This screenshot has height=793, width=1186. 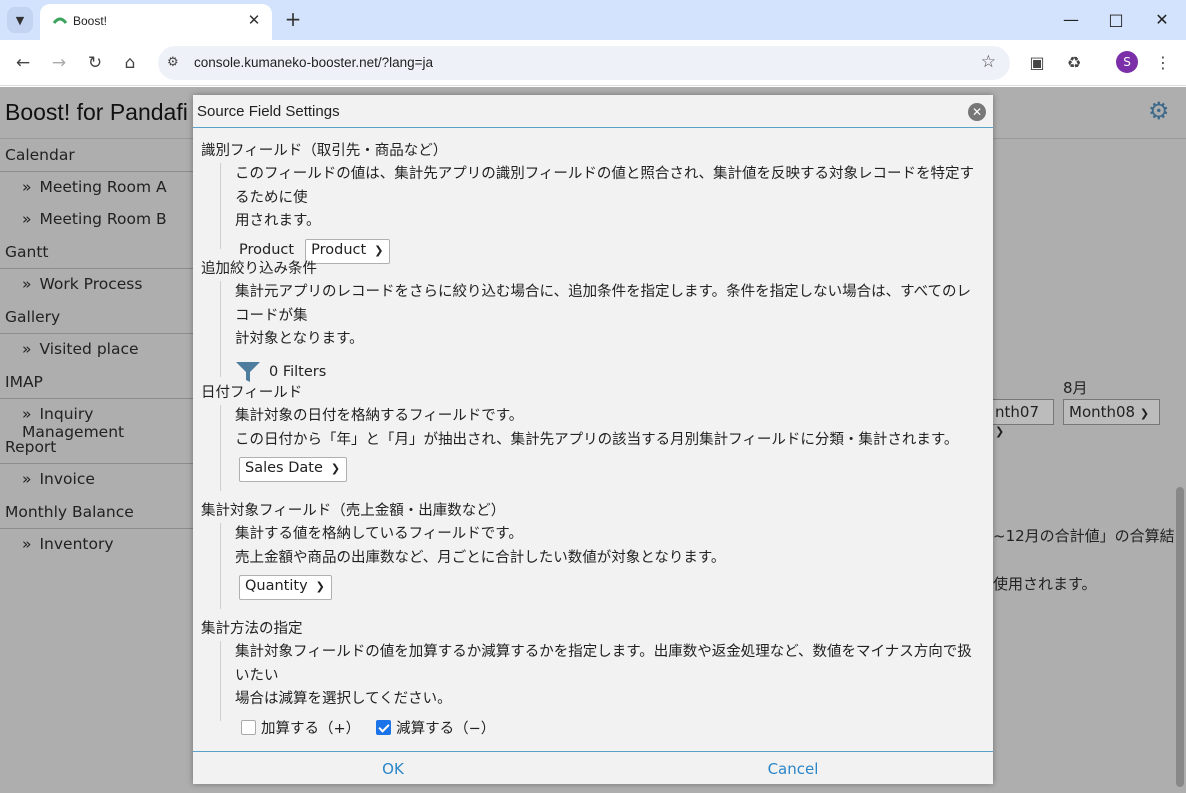 I want to click on bookmark-star-icon: ☆, so click(x=988, y=62).